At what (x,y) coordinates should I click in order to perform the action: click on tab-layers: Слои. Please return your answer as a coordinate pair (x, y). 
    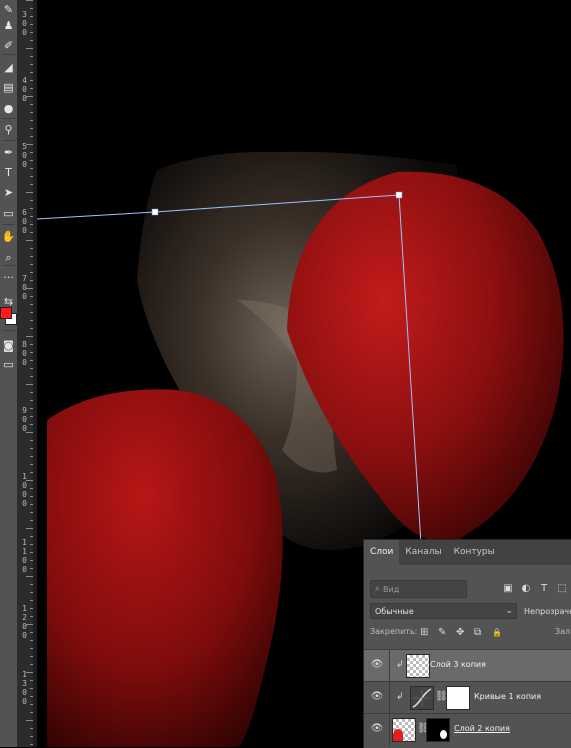
    Looking at the image, I should click on (382, 552).